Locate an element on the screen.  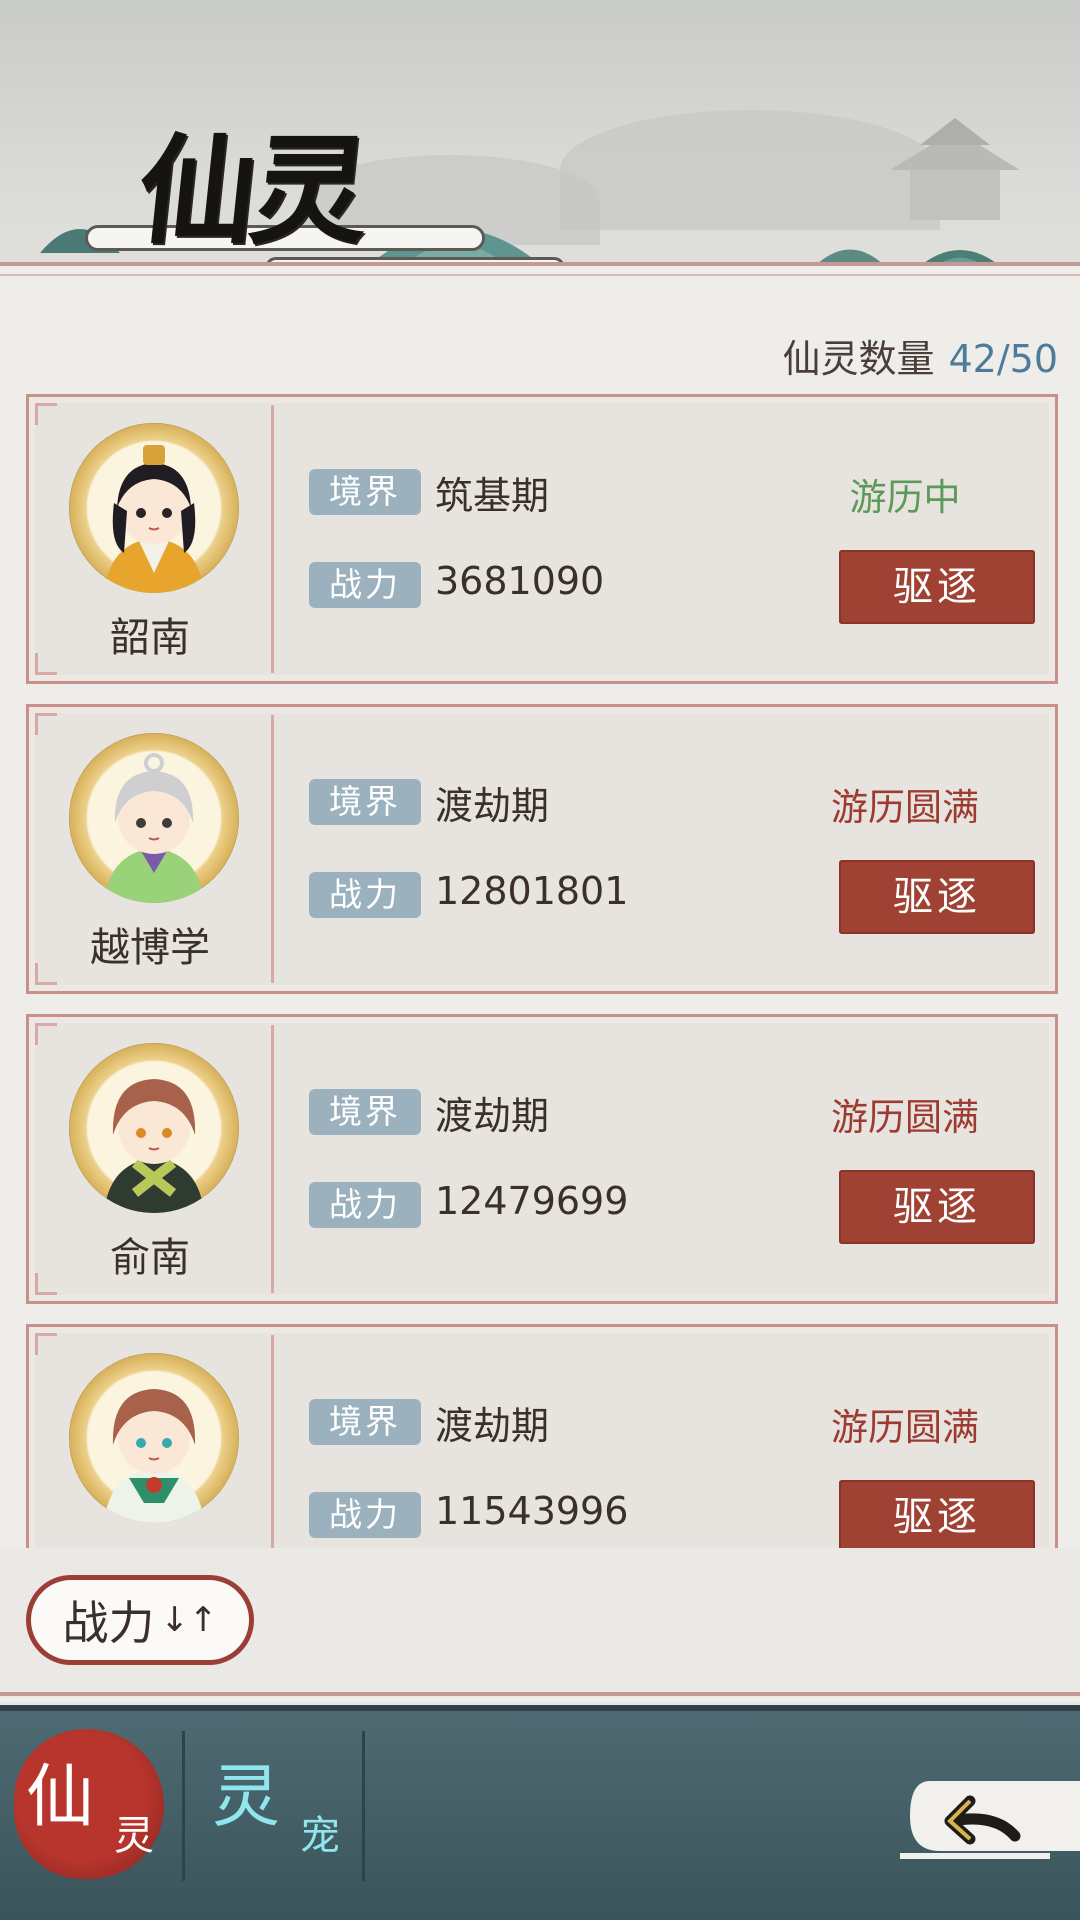
sort-label: 战力 is located at coordinates (108, 1623).